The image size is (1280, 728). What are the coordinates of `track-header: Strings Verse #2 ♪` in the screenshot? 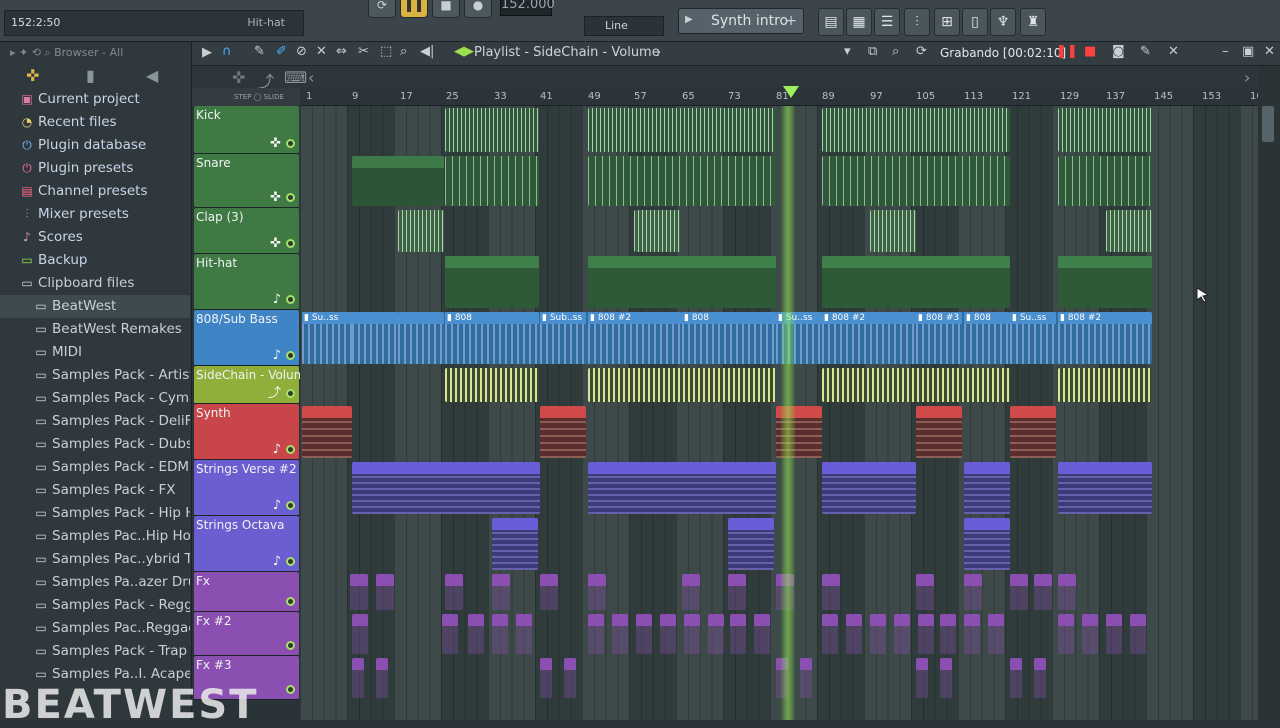 It's located at (246, 488).